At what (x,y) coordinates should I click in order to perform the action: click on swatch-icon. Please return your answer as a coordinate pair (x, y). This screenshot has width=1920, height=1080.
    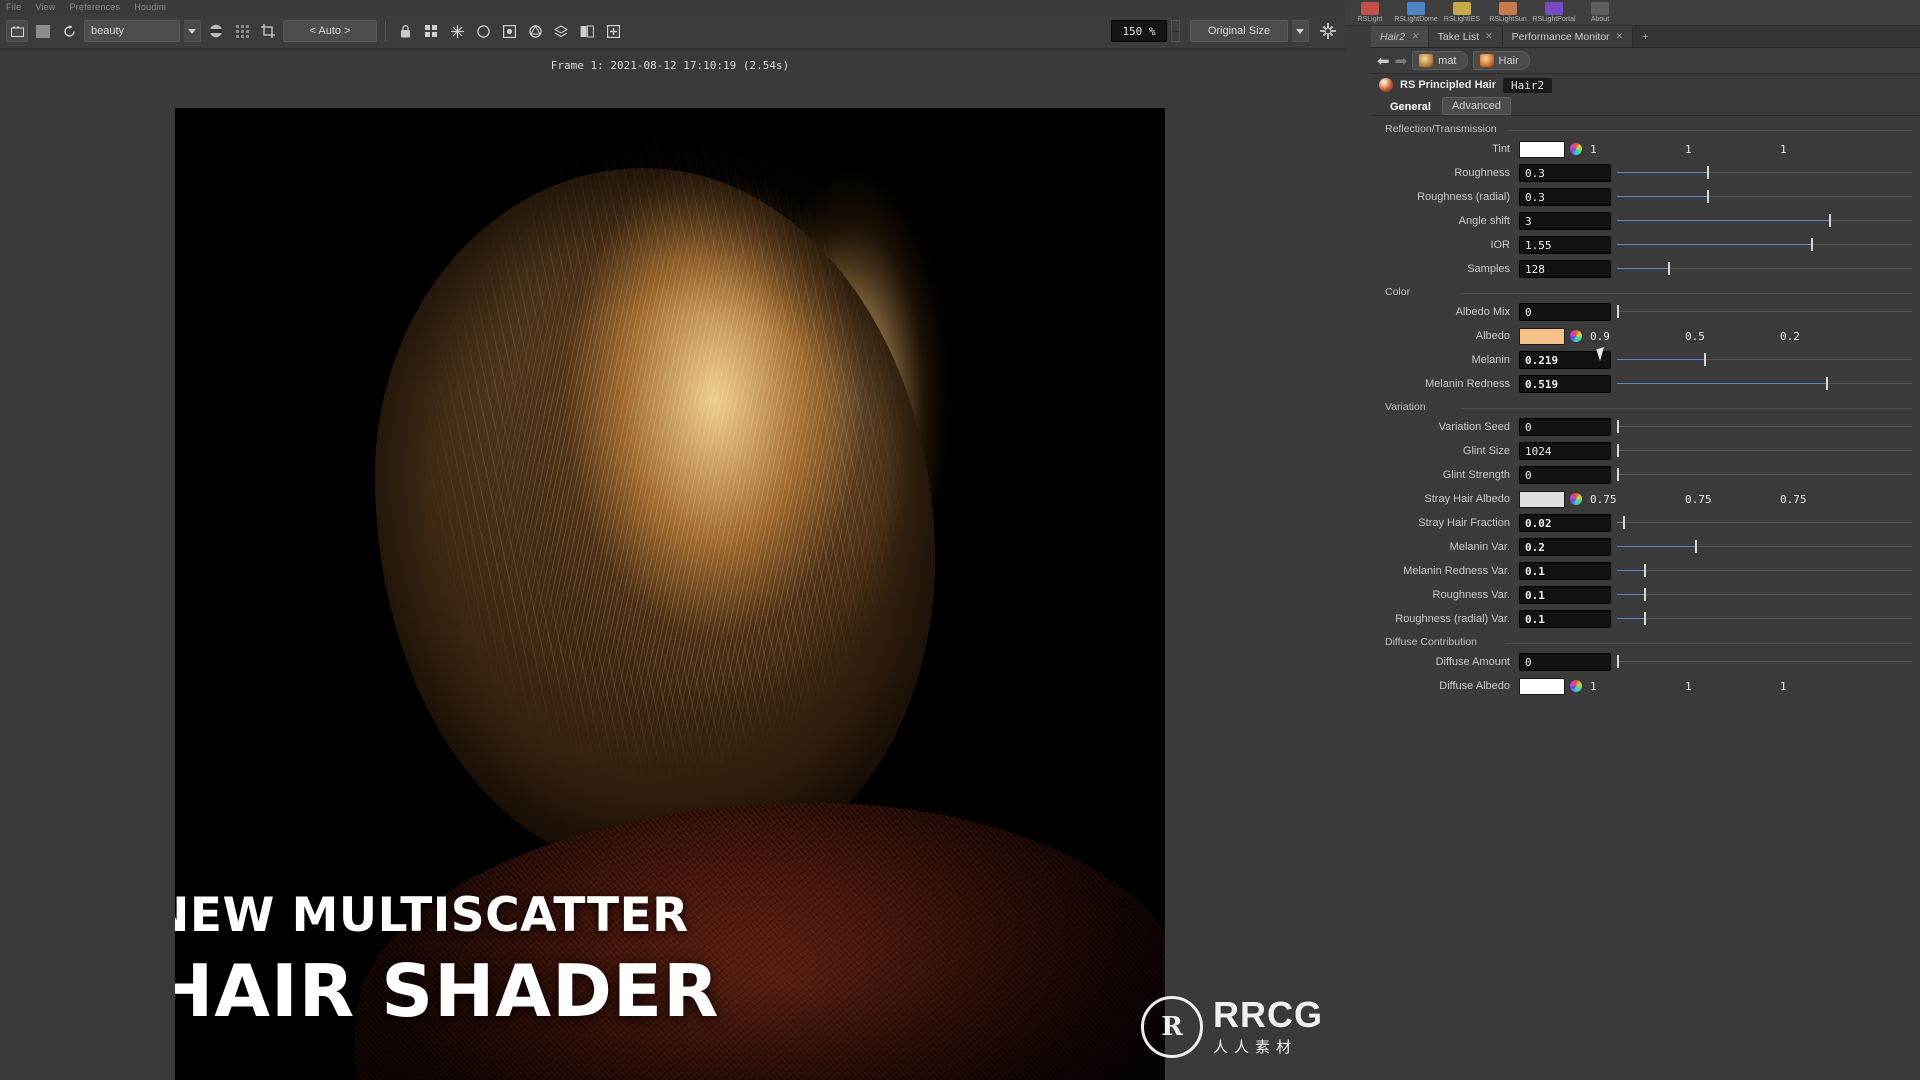
    Looking at the image, I should click on (43, 31).